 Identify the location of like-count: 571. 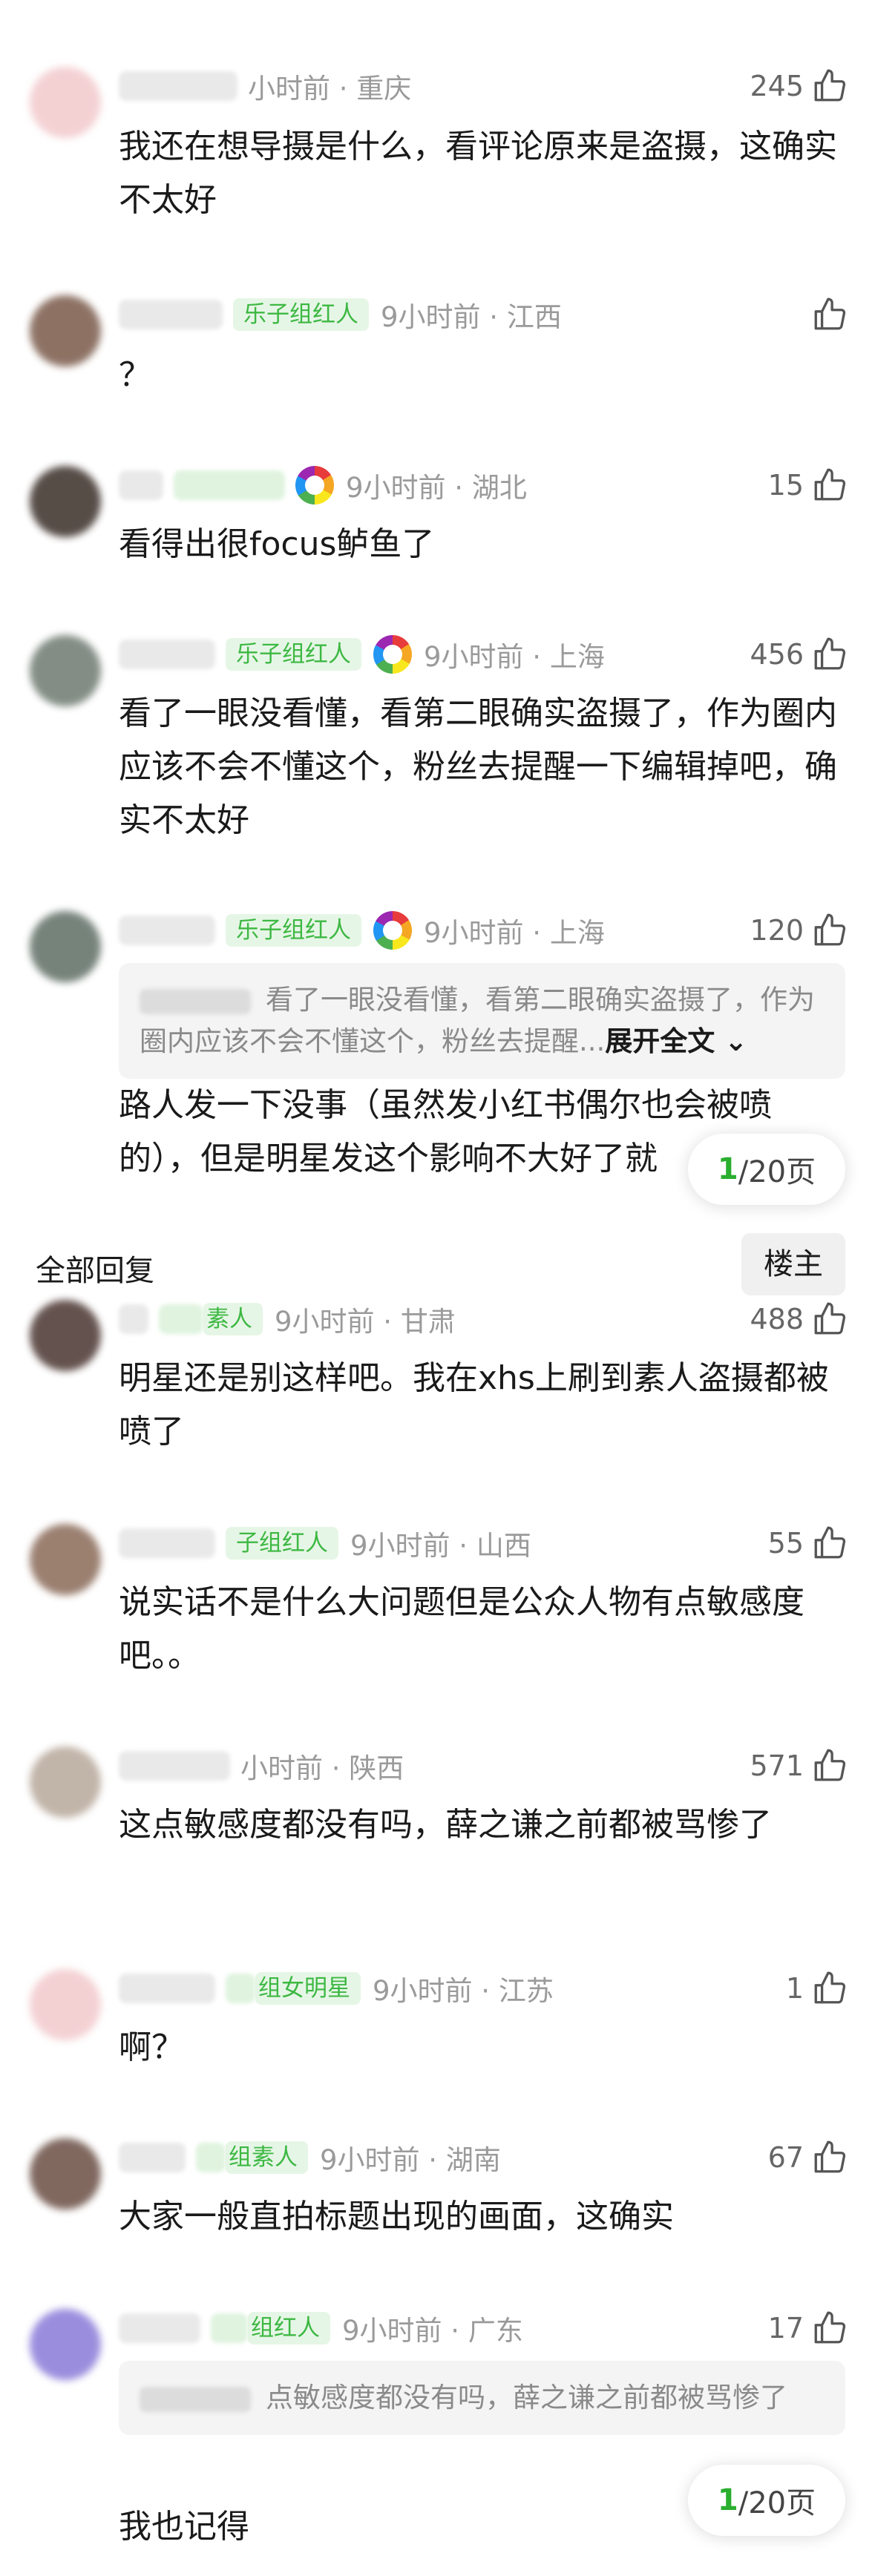
(777, 1765).